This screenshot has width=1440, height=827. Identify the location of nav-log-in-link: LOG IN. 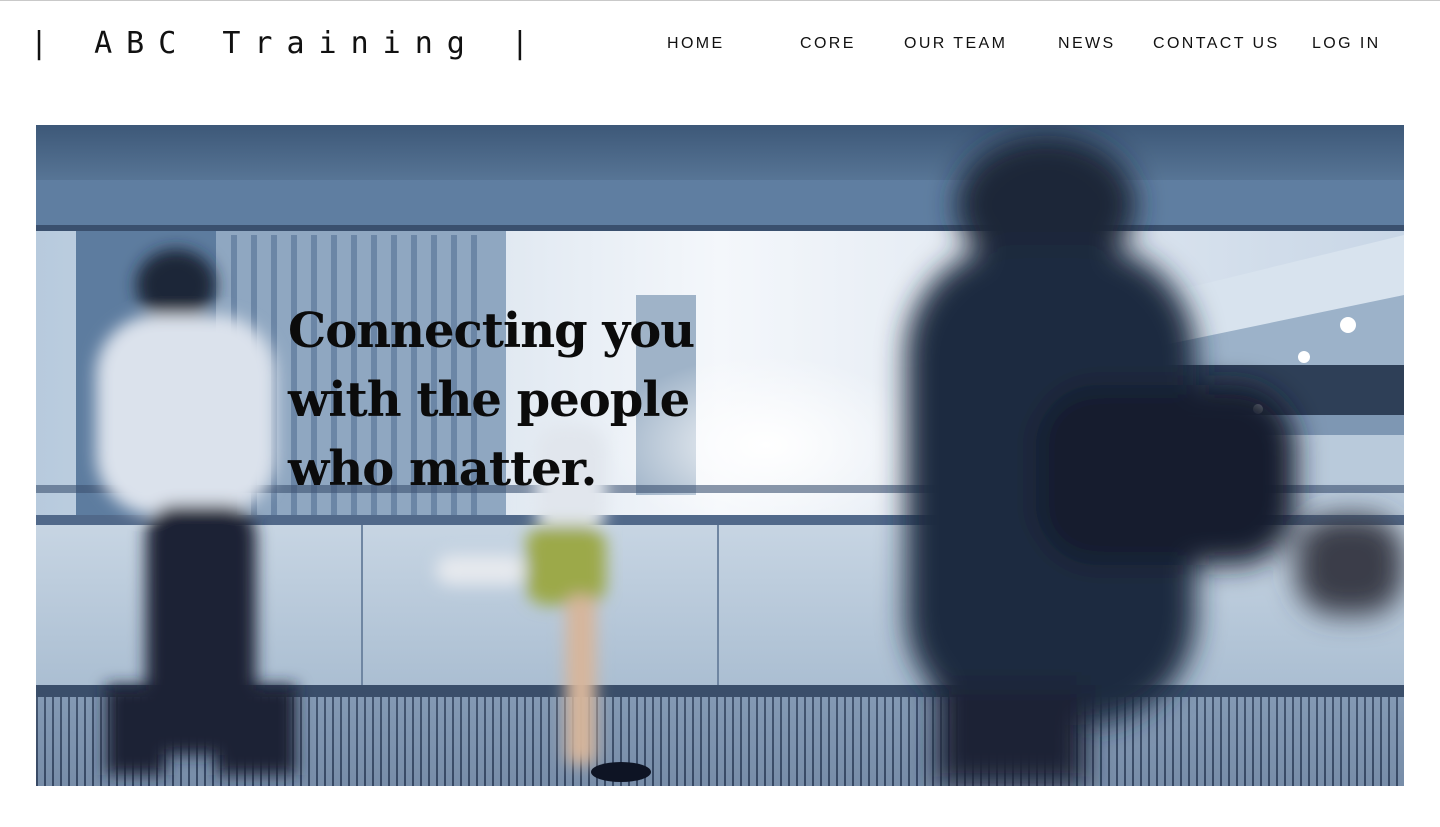
(1346, 44).